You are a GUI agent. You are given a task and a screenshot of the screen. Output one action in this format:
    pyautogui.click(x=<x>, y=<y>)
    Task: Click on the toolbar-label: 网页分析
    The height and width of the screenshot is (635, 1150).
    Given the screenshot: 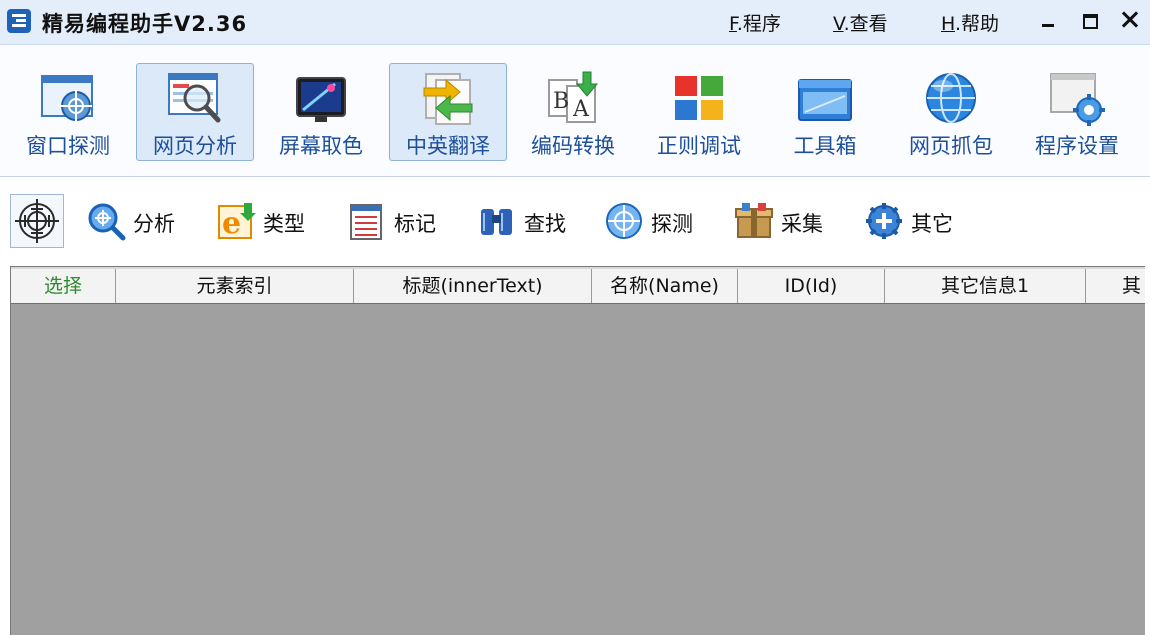 What is the action you would take?
    pyautogui.click(x=195, y=146)
    